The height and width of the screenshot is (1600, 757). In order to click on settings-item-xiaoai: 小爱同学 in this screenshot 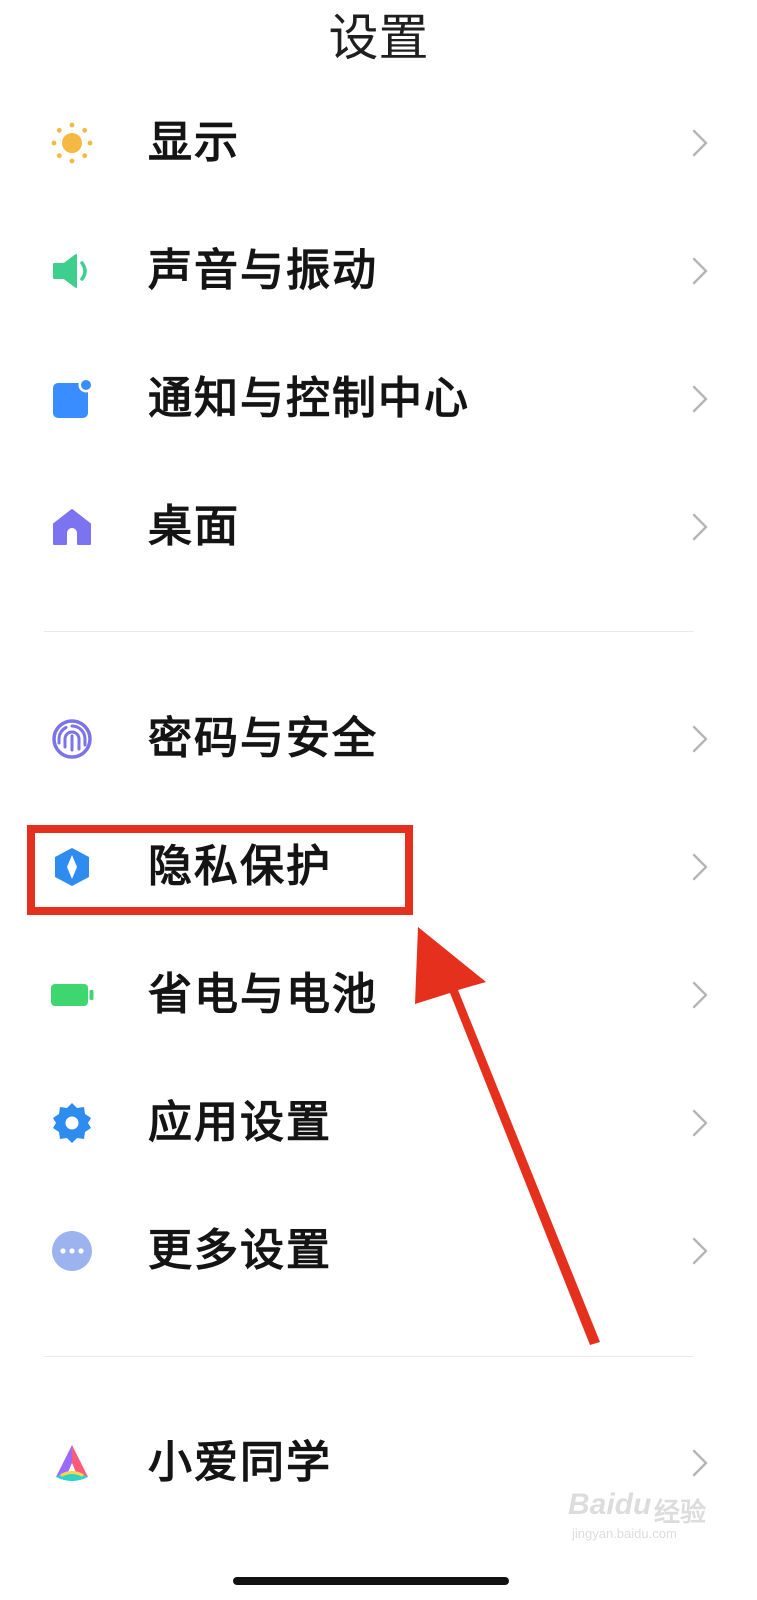, I will do `click(378, 1463)`.